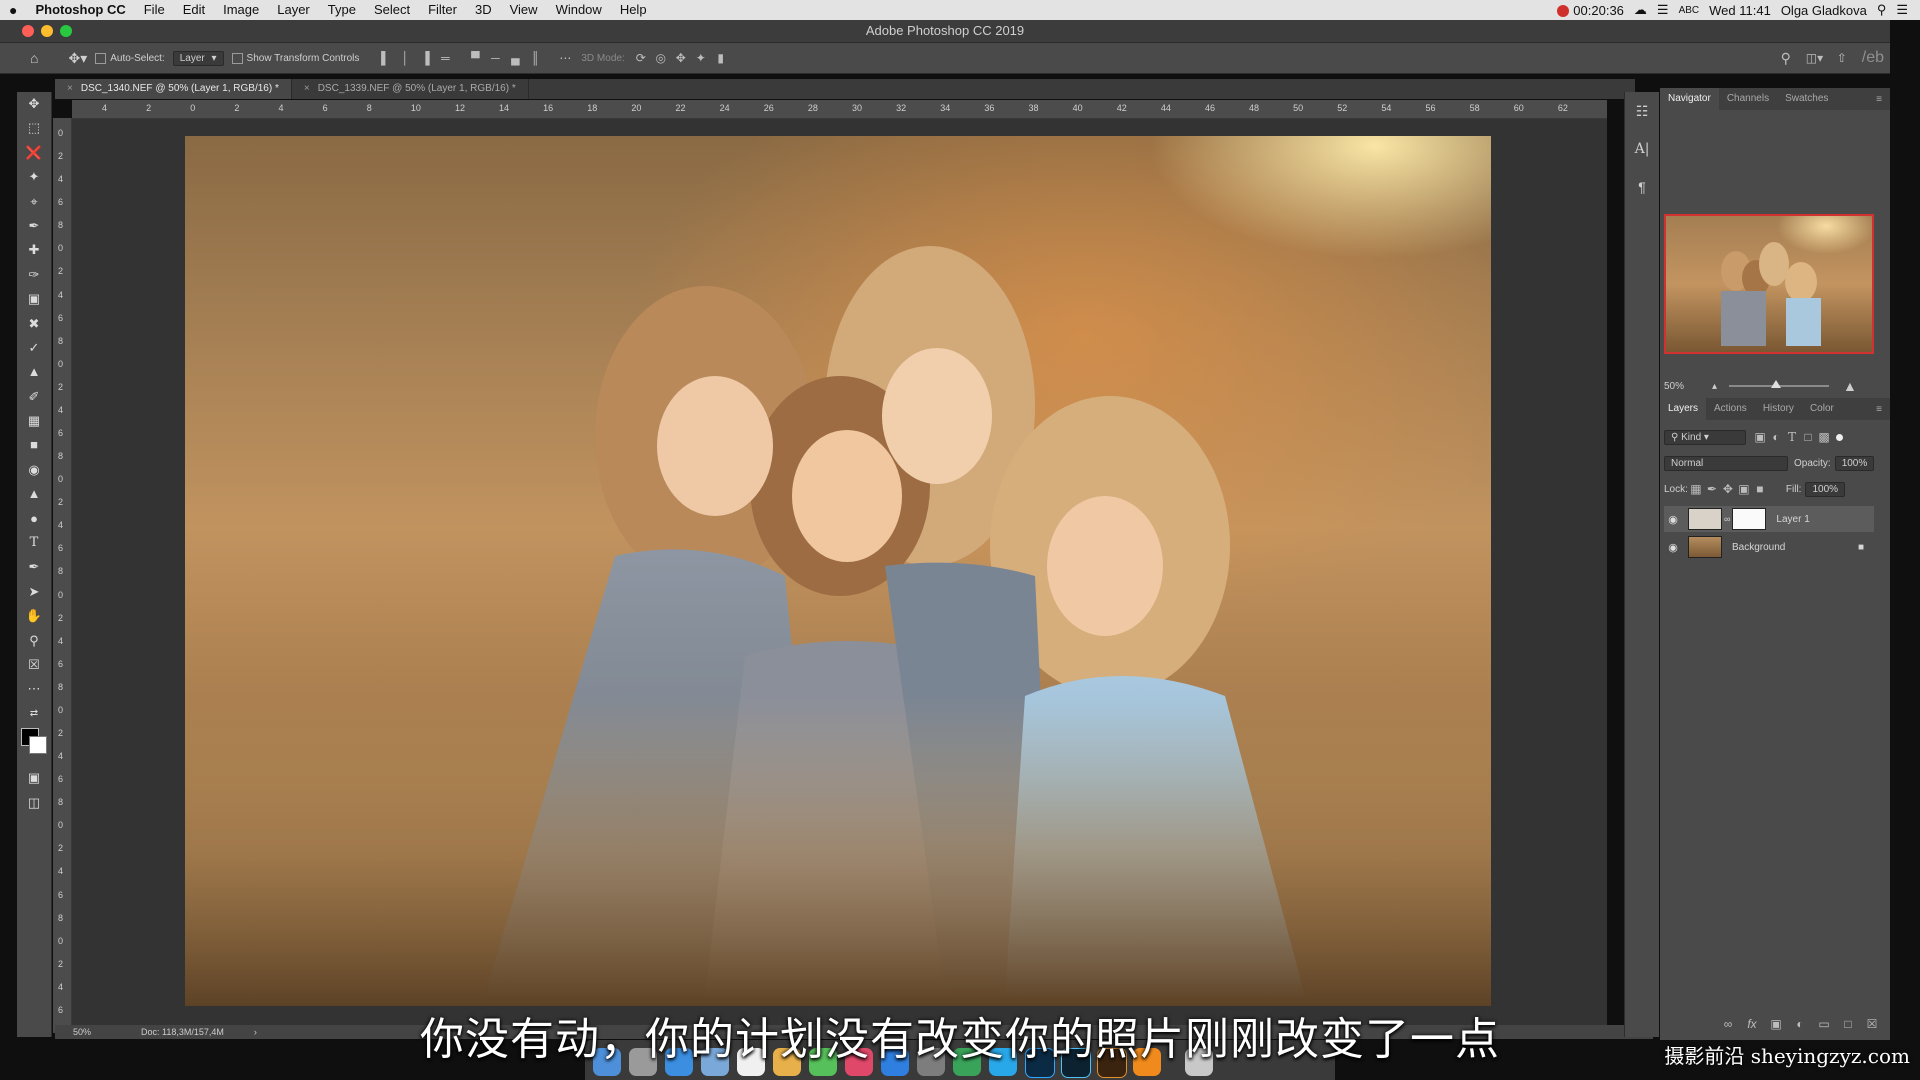 The image size is (1920, 1080). What do you see at coordinates (1744, 489) in the screenshot?
I see `lock-artboard-icon: ▣` at bounding box center [1744, 489].